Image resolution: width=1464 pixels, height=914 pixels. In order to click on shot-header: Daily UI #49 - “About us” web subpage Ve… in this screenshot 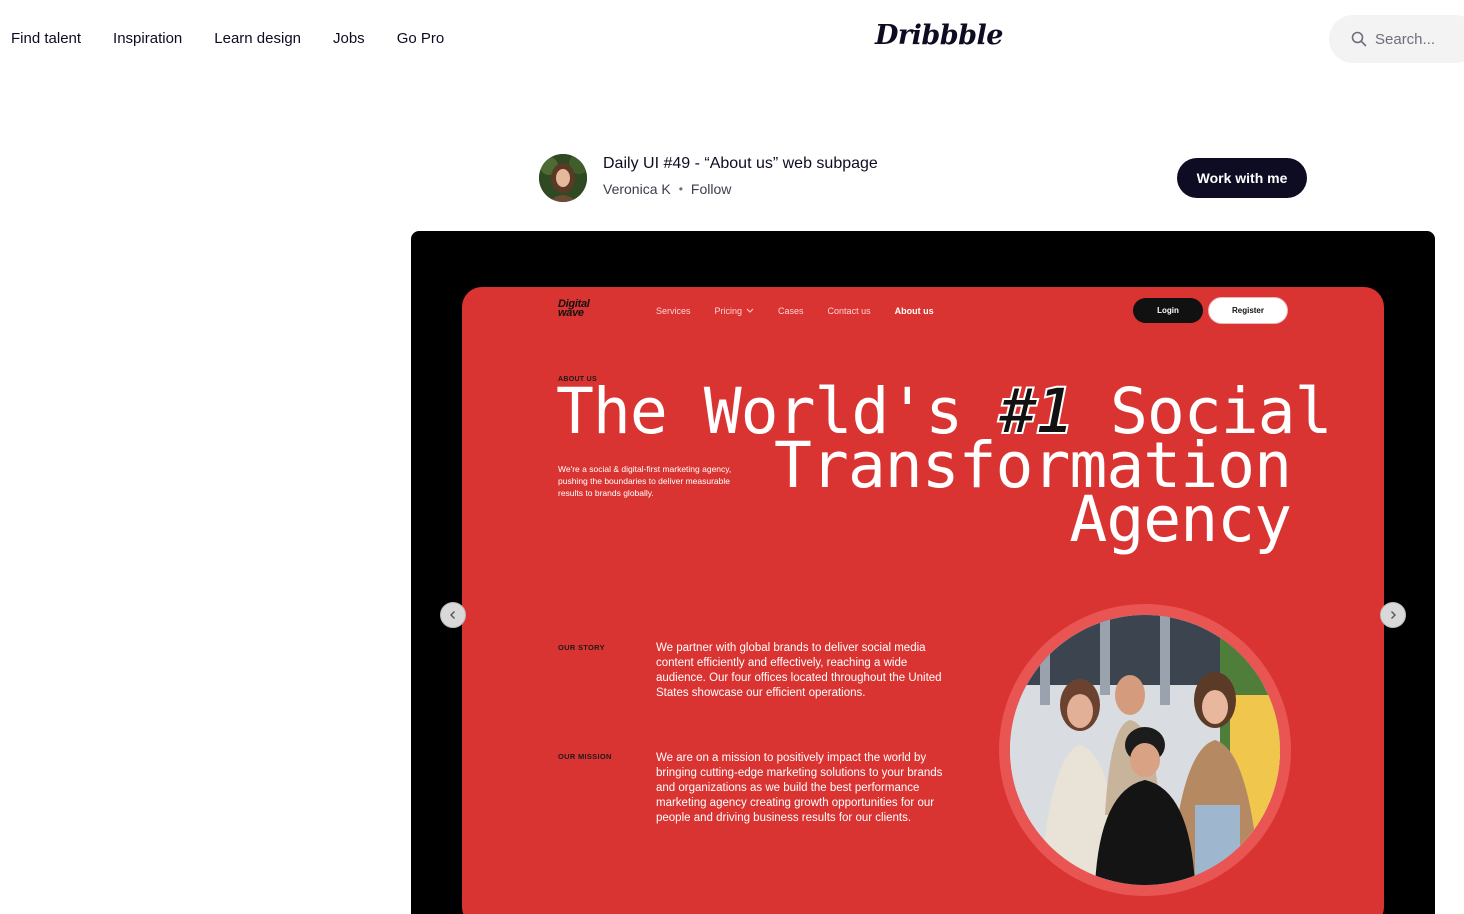, I will do `click(923, 178)`.